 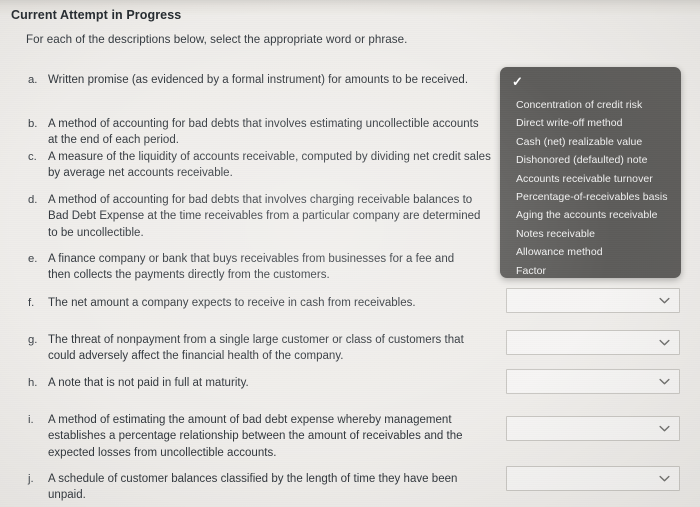 I want to click on dropdown-option: Factor, so click(x=590, y=270).